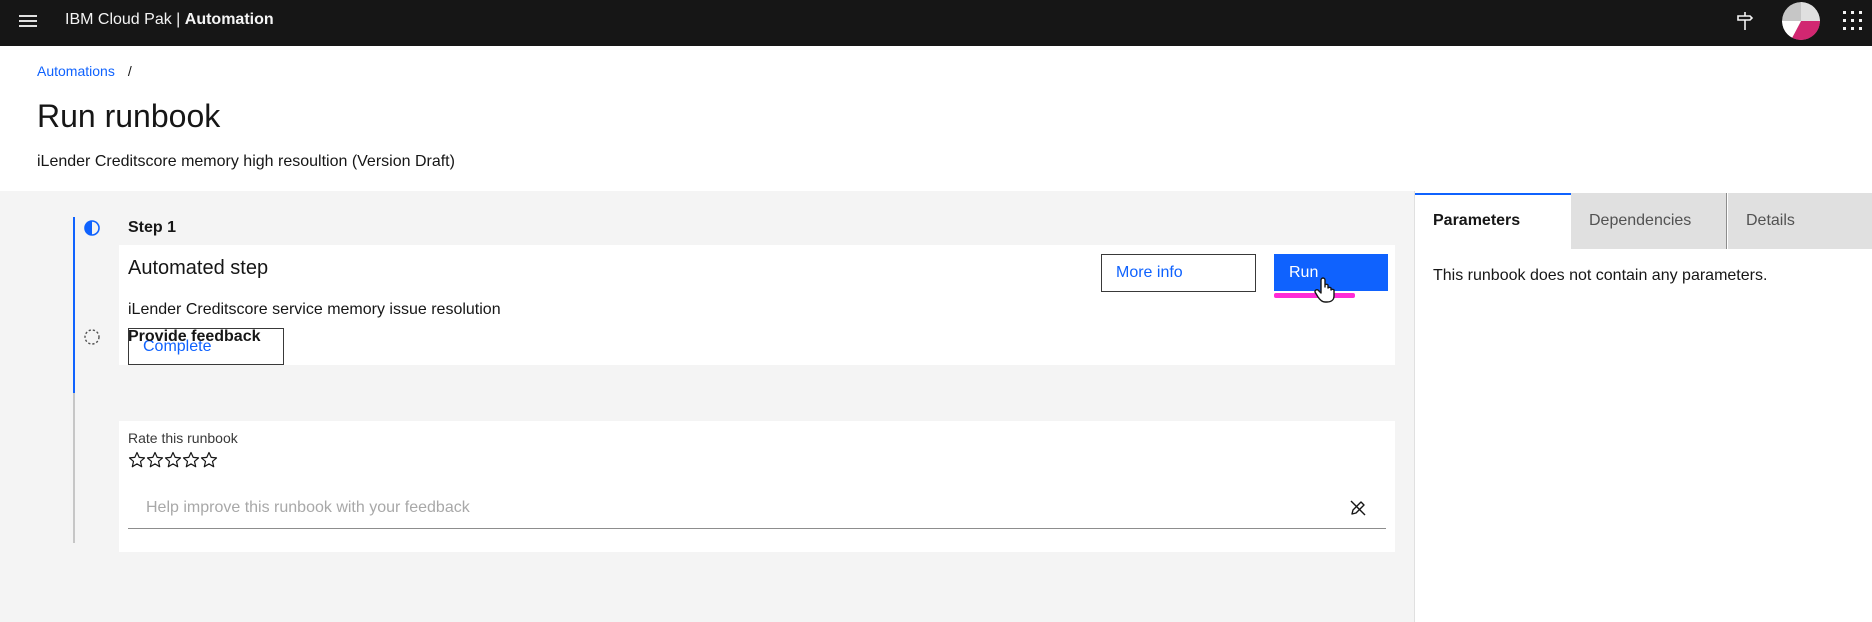 The width and height of the screenshot is (1872, 622). What do you see at coordinates (152, 227) in the screenshot?
I see `step-1-title: Step 1` at bounding box center [152, 227].